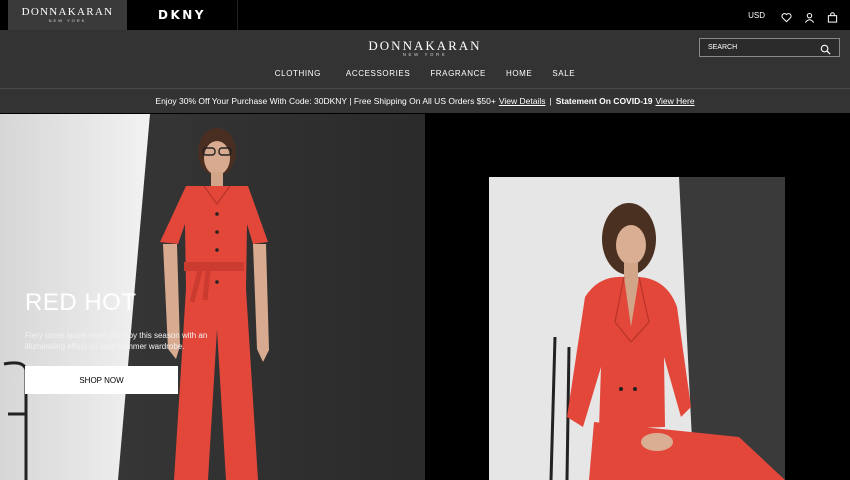 Image resolution: width=850 pixels, height=480 pixels. I want to click on nav-item-sale: SALE, so click(563, 73).